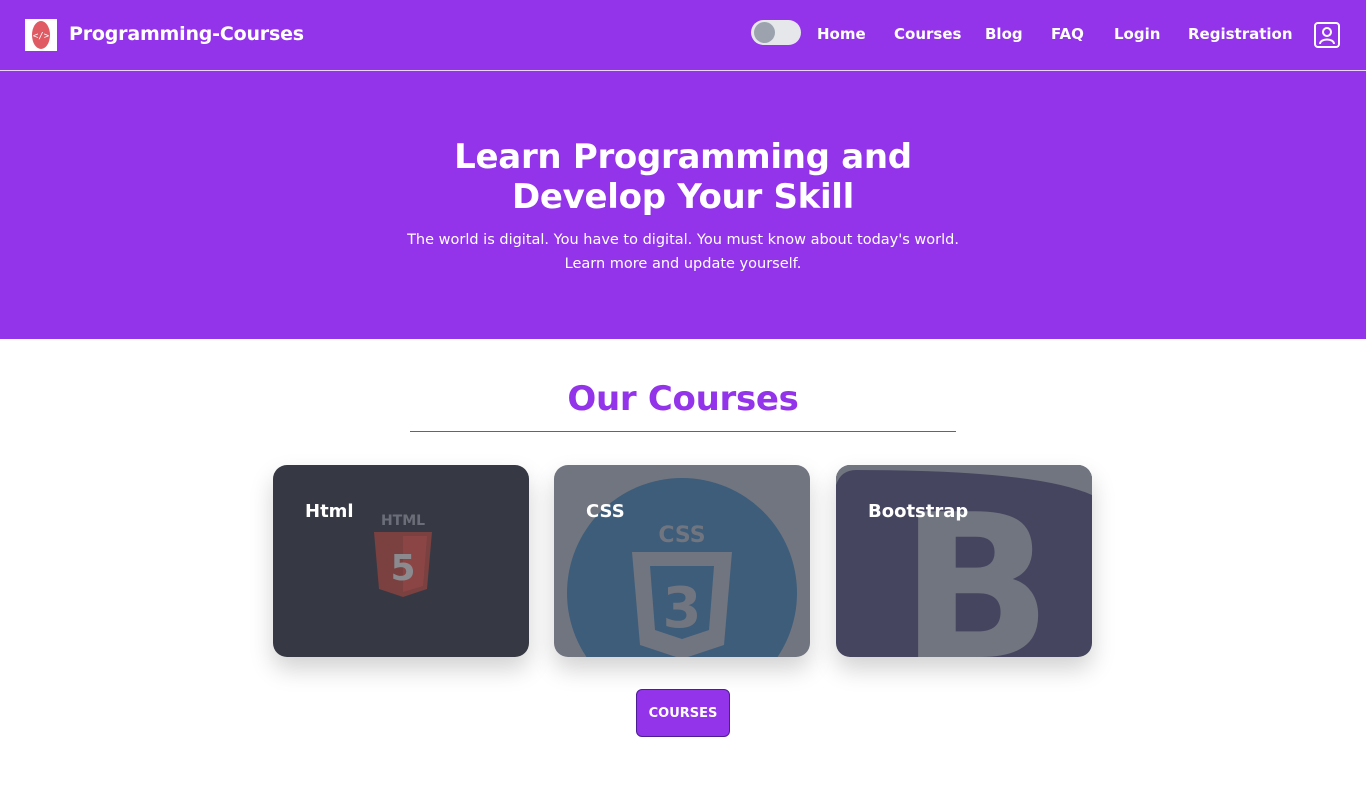 This screenshot has width=1366, height=785. What do you see at coordinates (683, 399) in the screenshot?
I see `courses-heading: Our Courses` at bounding box center [683, 399].